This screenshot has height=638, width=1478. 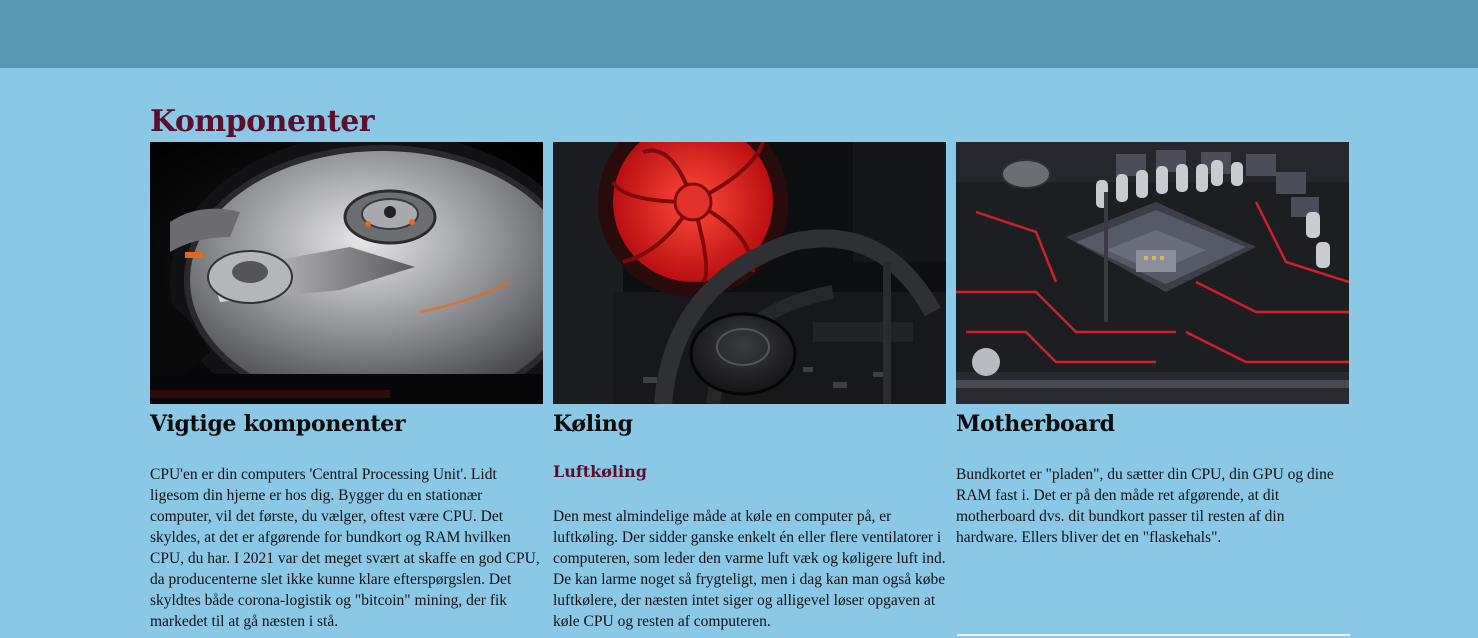 I want to click on card-title: Motherboard, so click(x=1035, y=424).